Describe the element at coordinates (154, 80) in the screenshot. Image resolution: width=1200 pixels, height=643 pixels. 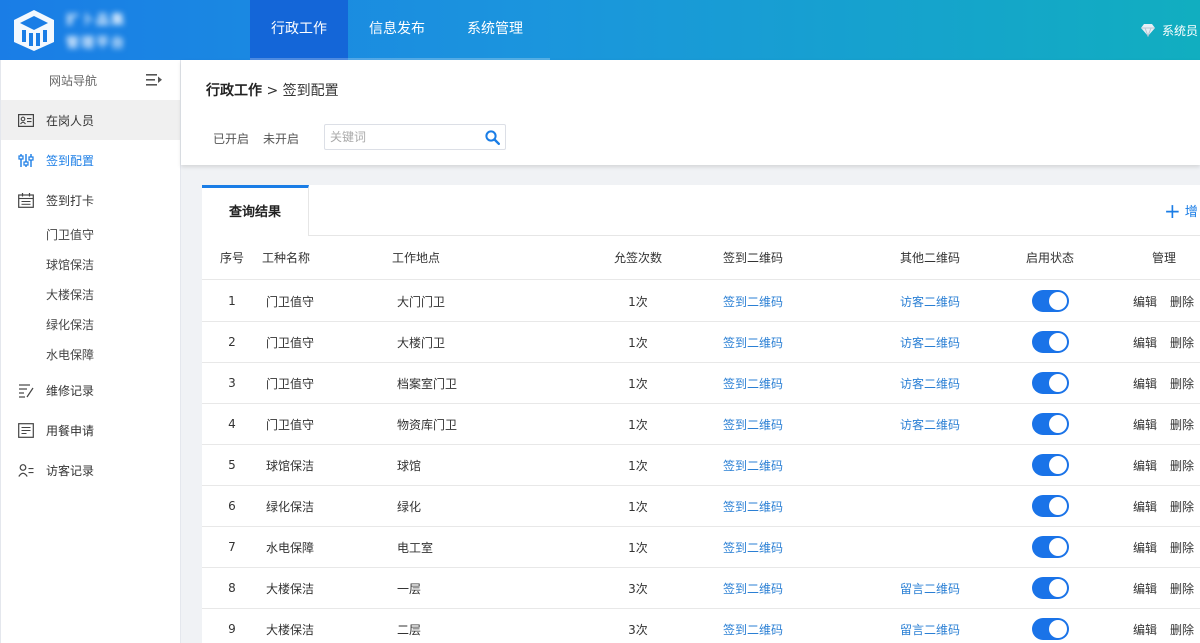
I see `collapse-menu-icon` at that location.